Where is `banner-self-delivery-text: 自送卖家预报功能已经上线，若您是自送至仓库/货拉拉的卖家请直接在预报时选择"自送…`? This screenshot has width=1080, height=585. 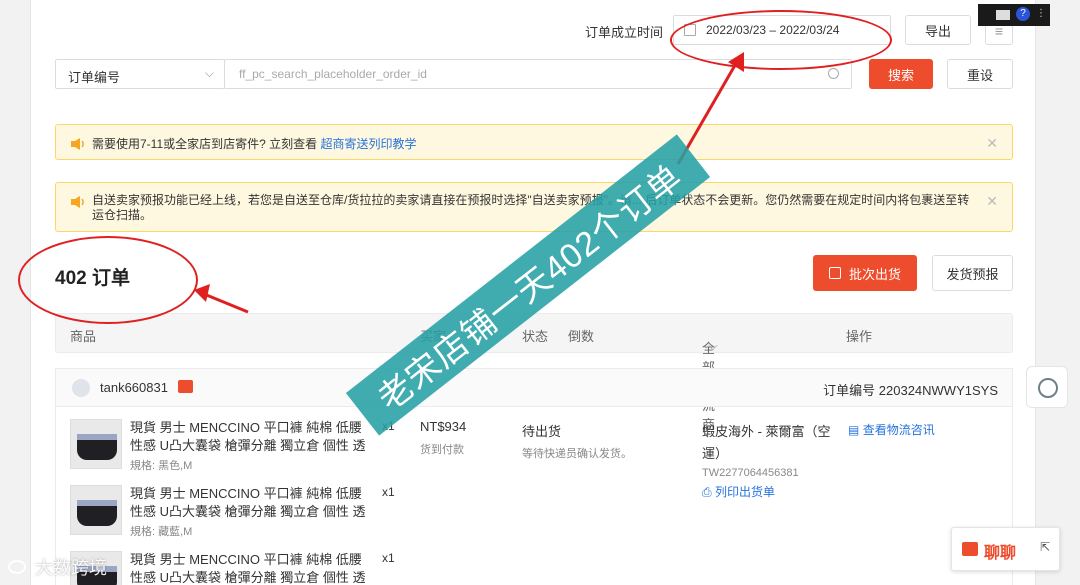
banner-self-delivery-text: 自送卖家预报功能已经上线，若您是自送至仓库/货拉拉的卖家请直接在预报时选择"自送… is located at coordinates (531, 207).